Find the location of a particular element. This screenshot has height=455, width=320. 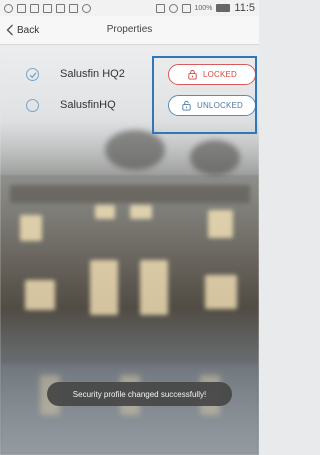

battery-percent: 100% is located at coordinates (203, 8).